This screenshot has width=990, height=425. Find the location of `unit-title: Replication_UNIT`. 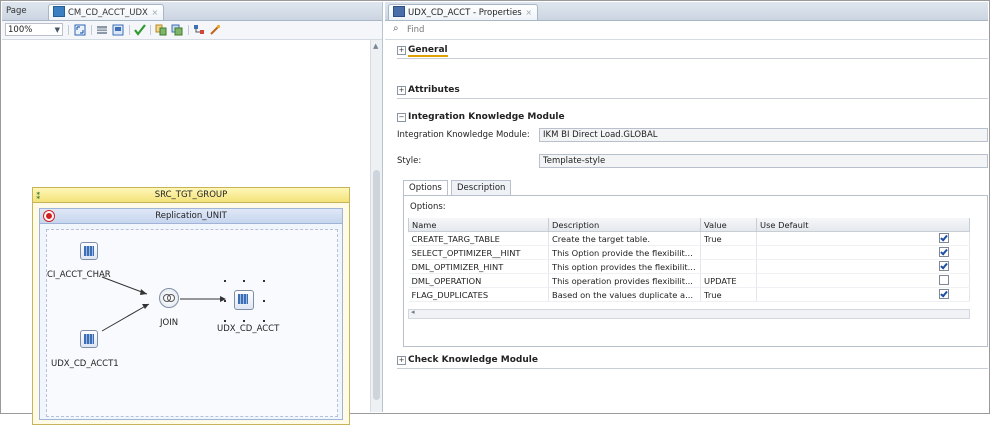

unit-title: Replication_UNIT is located at coordinates (191, 216).